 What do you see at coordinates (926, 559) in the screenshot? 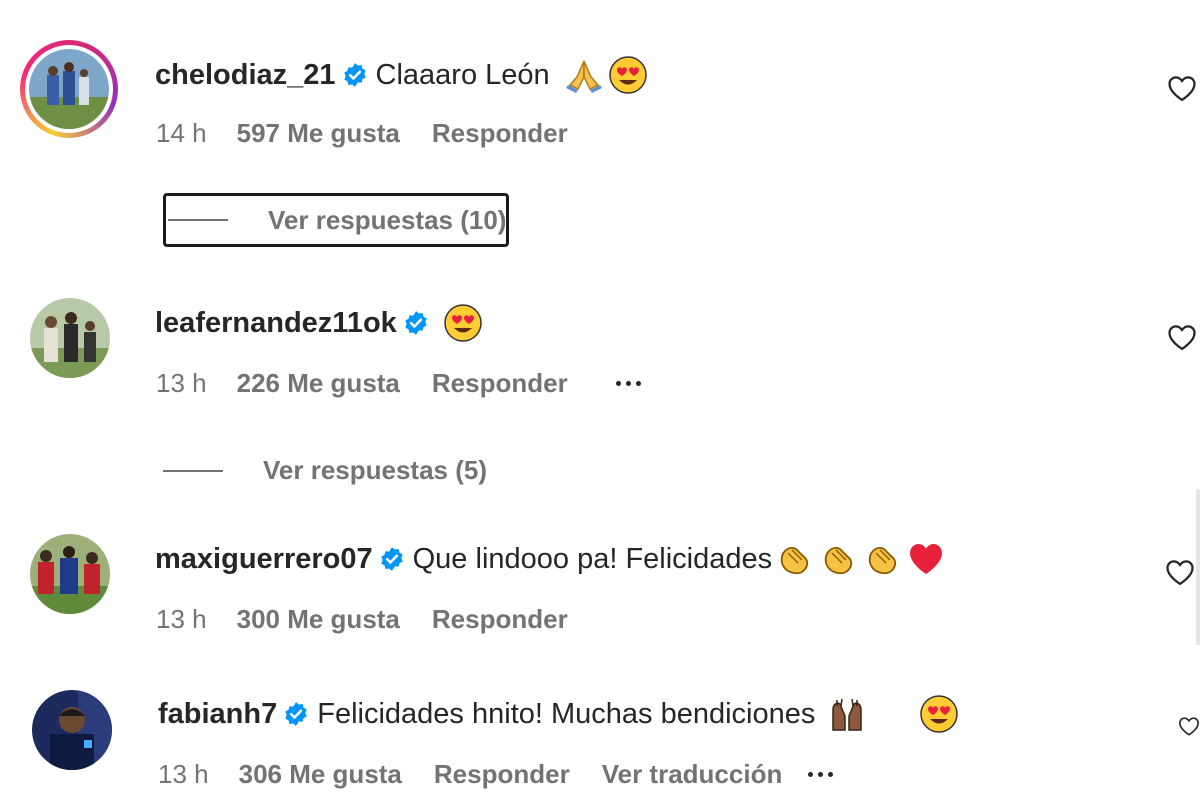
I see `red-heart-emoji` at bounding box center [926, 559].